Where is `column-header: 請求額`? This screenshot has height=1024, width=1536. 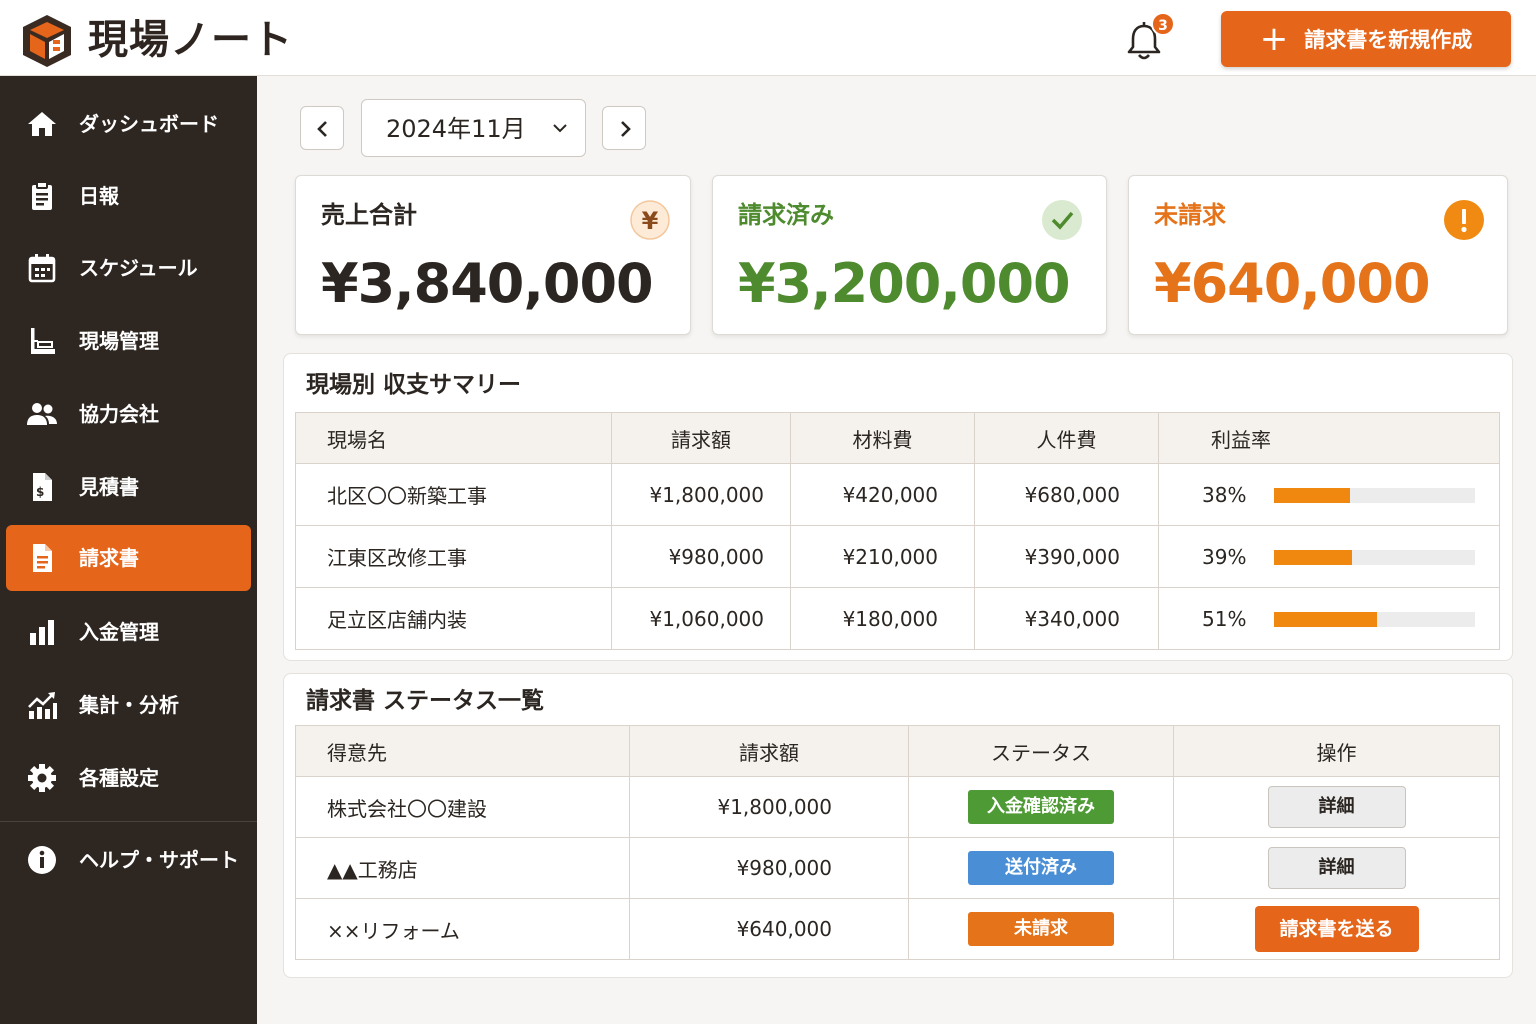
column-header: 請求額 is located at coordinates (701, 438).